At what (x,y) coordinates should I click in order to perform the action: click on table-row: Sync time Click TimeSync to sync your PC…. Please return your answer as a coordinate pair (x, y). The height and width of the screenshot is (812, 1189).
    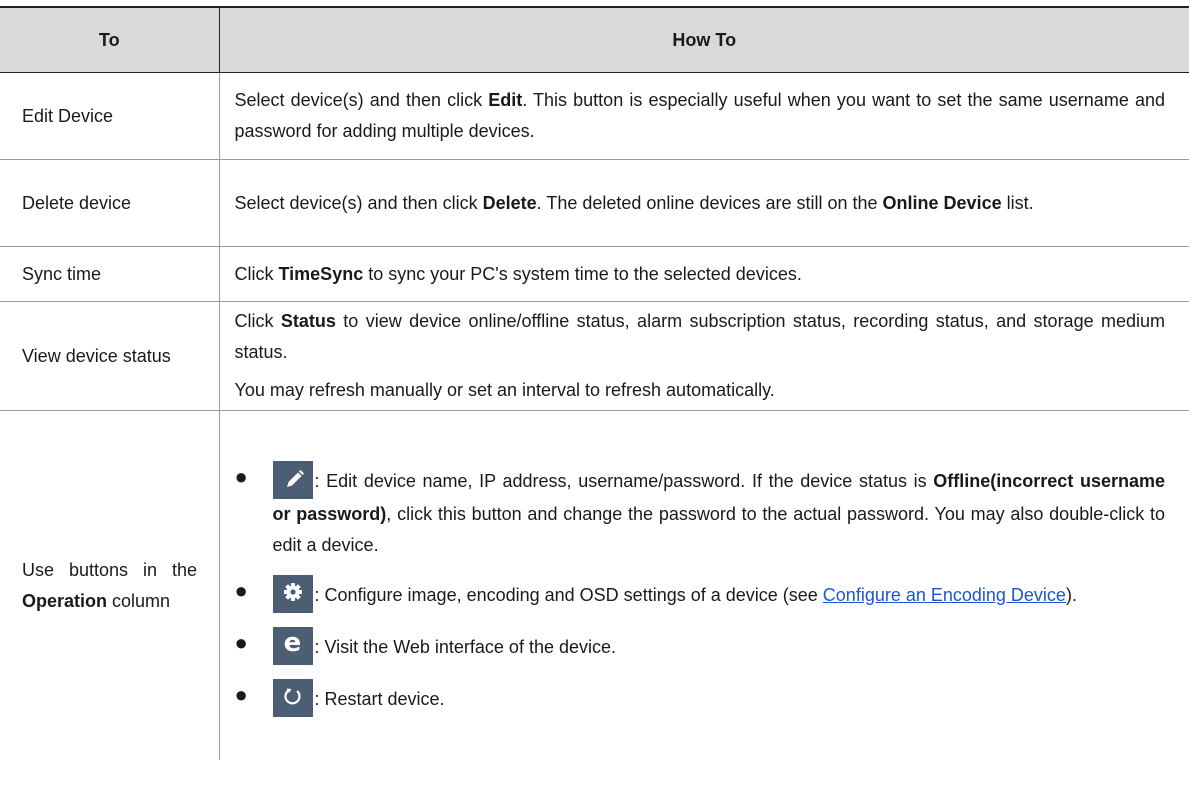
    Looking at the image, I should click on (594, 274).